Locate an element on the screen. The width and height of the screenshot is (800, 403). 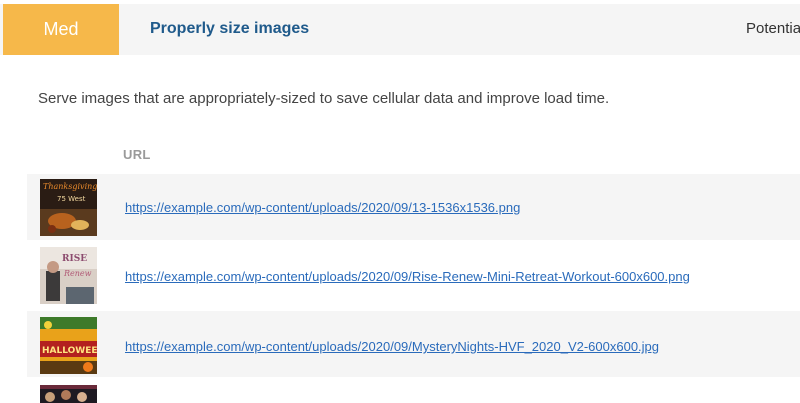
svg-text: Thanksgiving at is located at coordinates (70, 186).